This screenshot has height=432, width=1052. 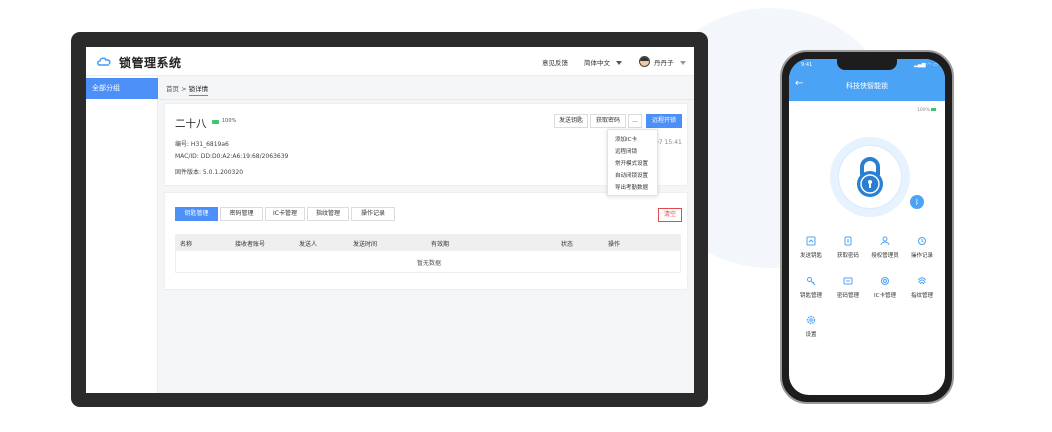 I want to click on column-header: 发送时间, so click(x=365, y=244).